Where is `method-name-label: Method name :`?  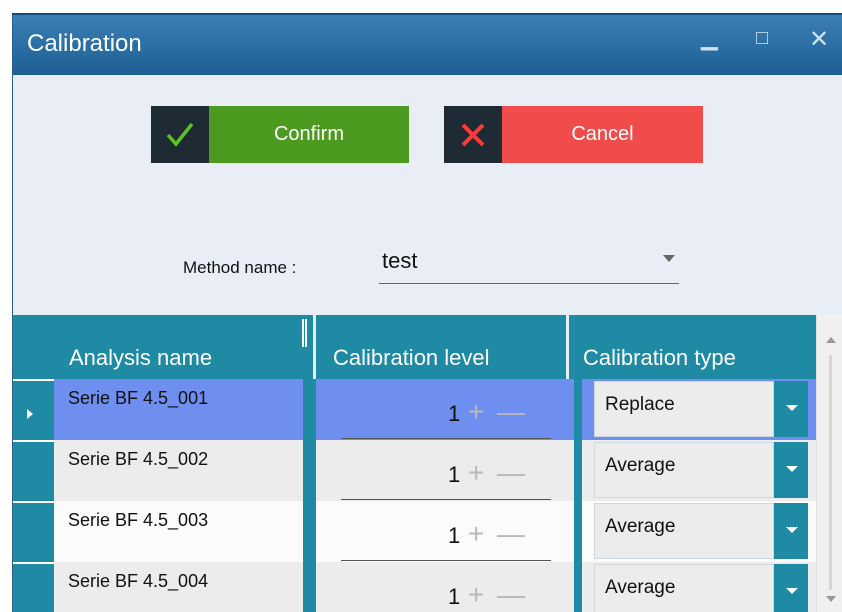 method-name-label: Method name : is located at coordinates (240, 267).